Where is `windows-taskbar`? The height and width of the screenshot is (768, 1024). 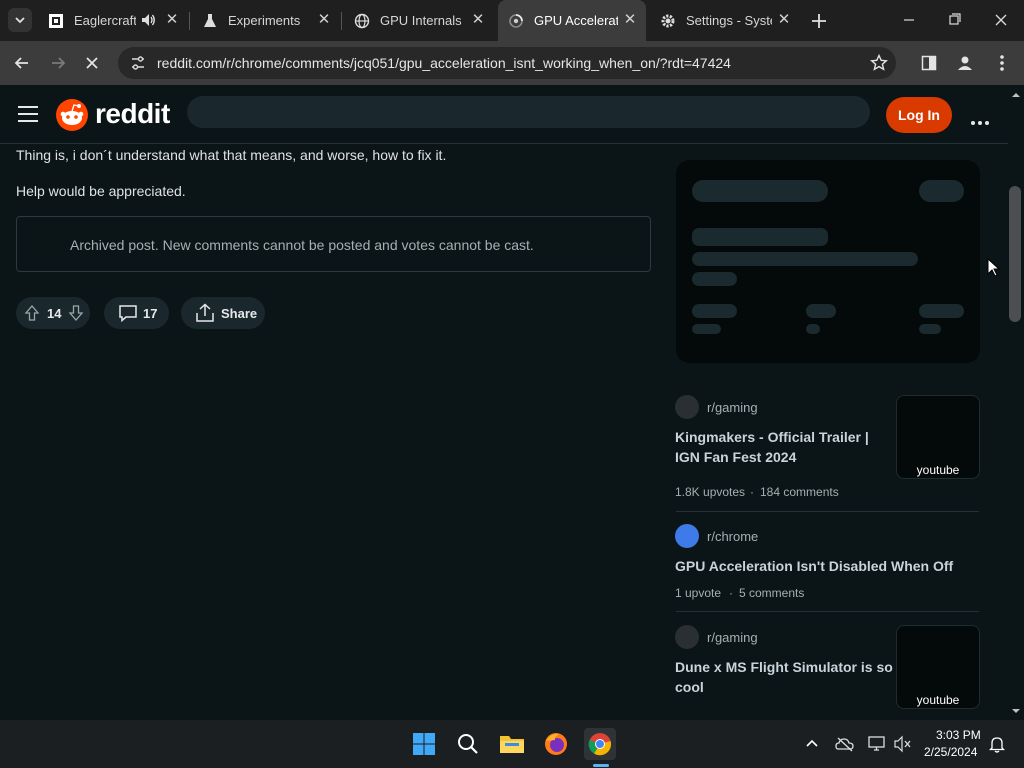
windows-taskbar is located at coordinates (512, 744).